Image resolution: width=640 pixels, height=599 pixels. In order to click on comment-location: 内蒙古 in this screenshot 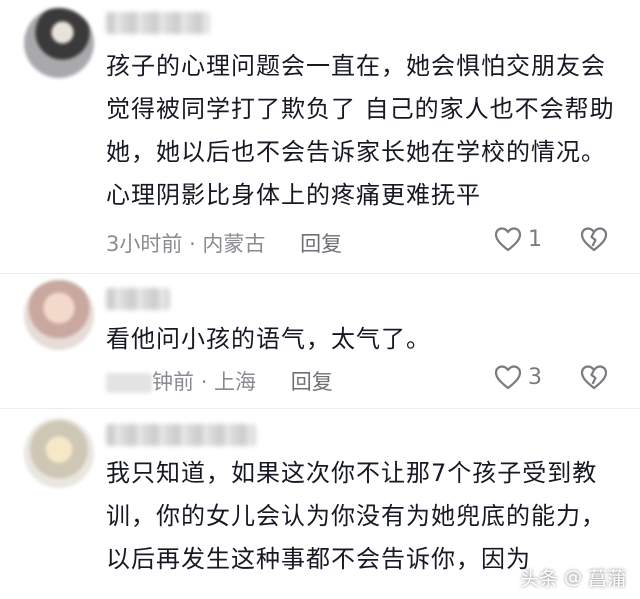, I will do `click(234, 244)`.